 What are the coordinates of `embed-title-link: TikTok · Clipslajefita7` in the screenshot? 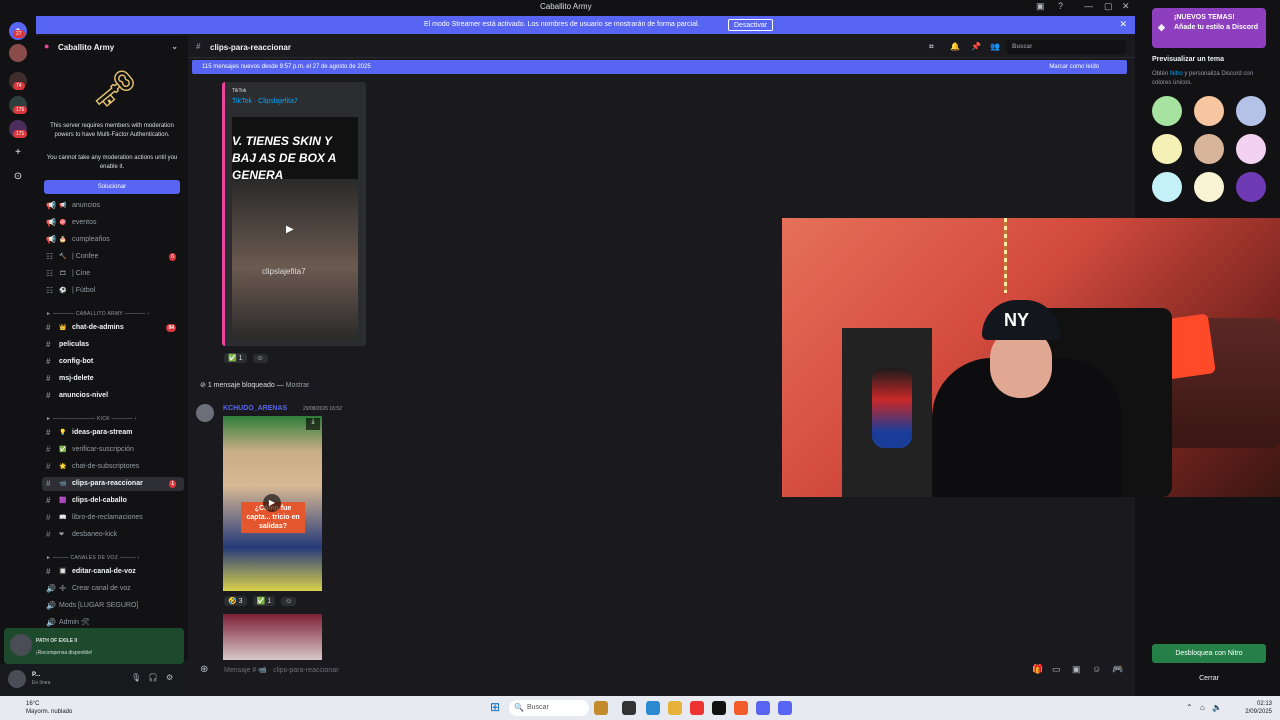 It's located at (265, 101).